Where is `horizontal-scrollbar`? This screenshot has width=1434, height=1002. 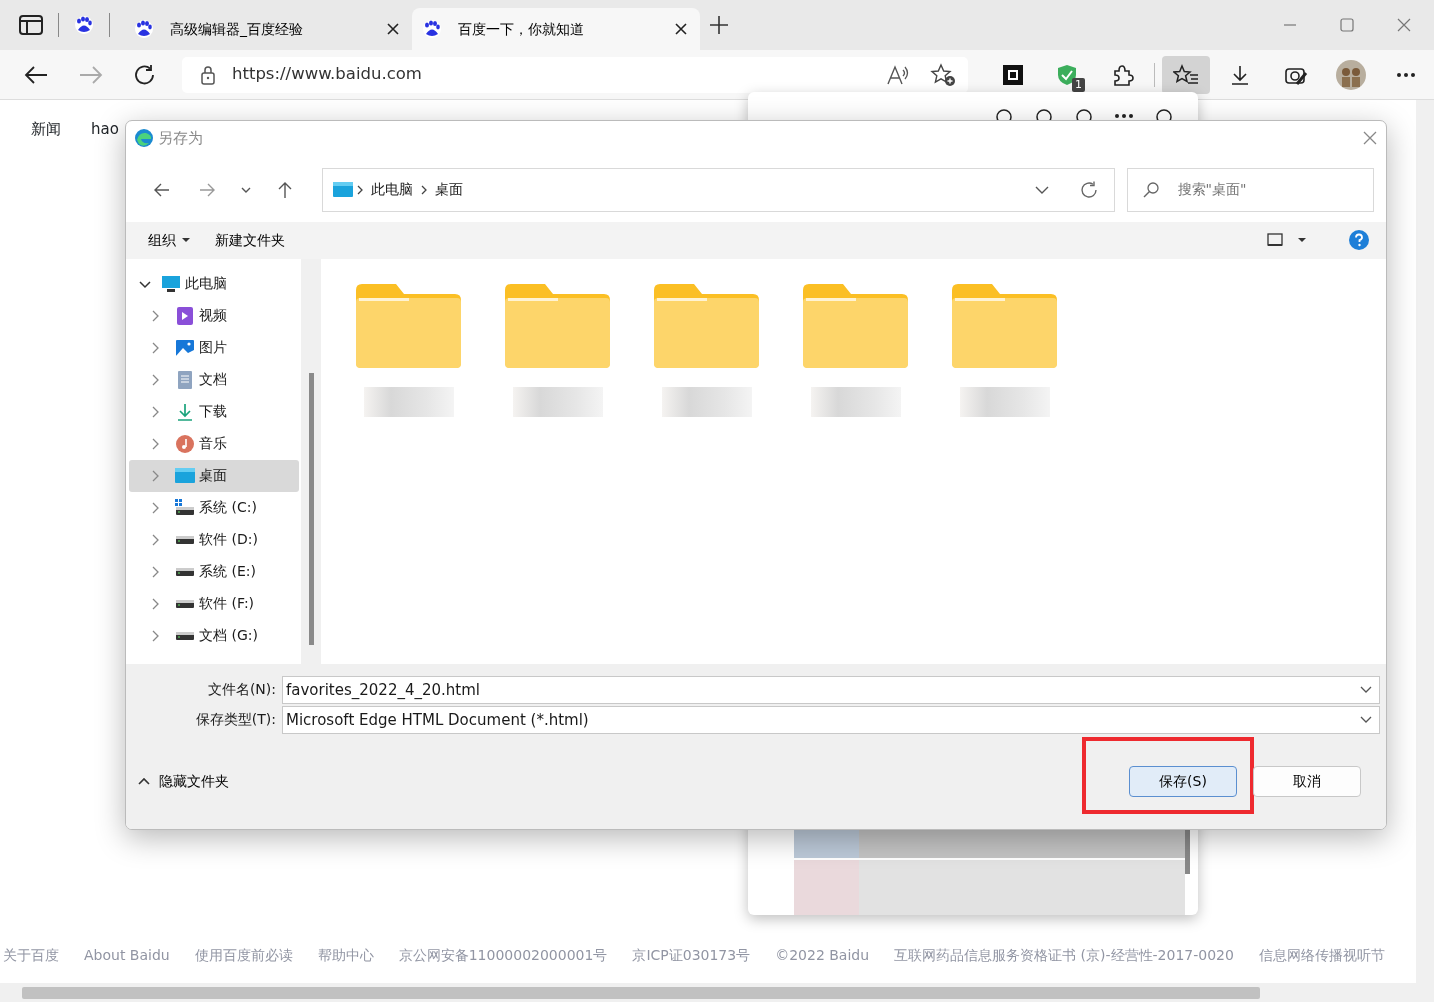
horizontal-scrollbar is located at coordinates (708, 992).